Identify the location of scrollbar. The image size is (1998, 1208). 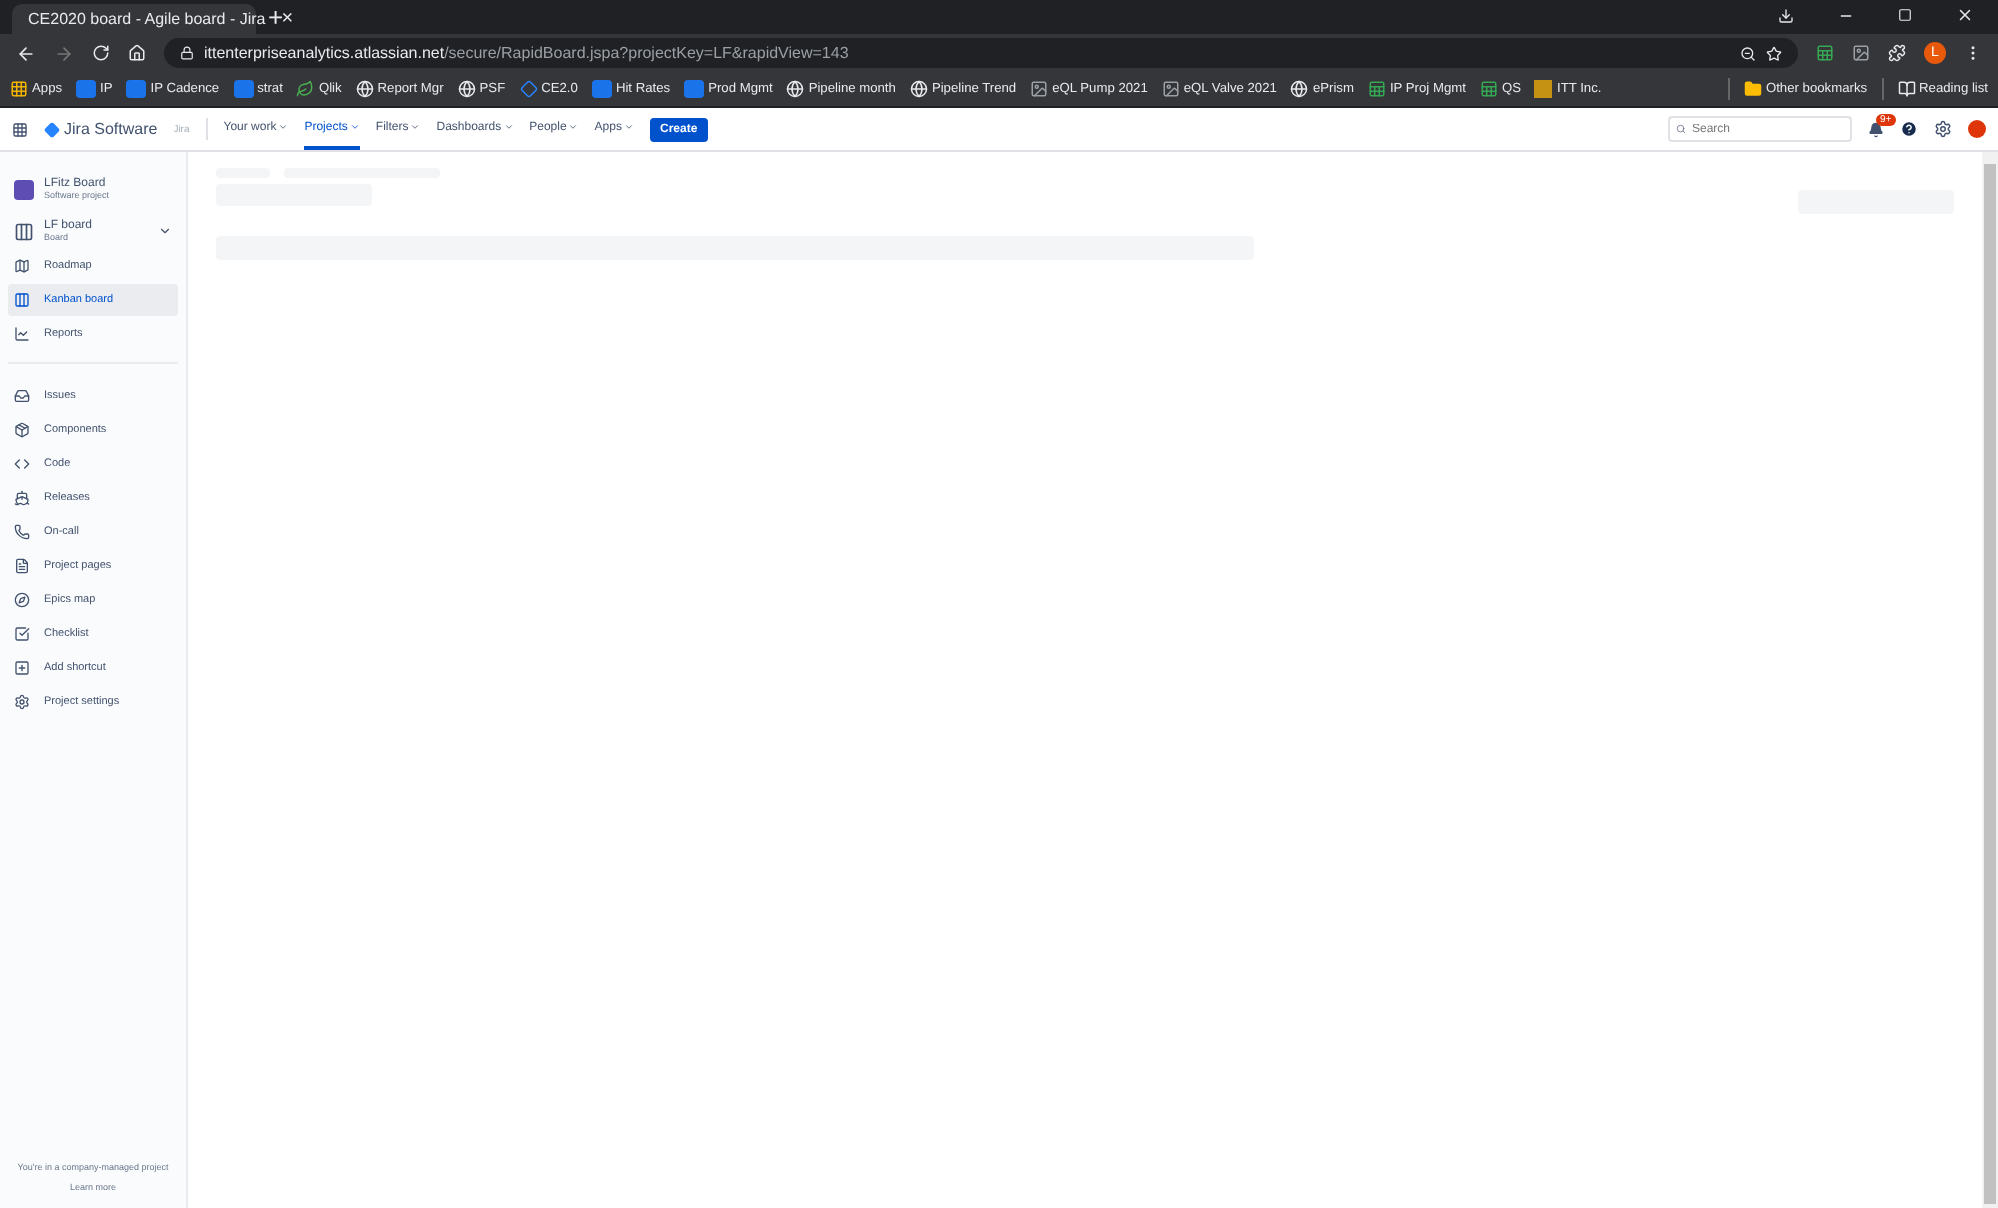
(1990, 680).